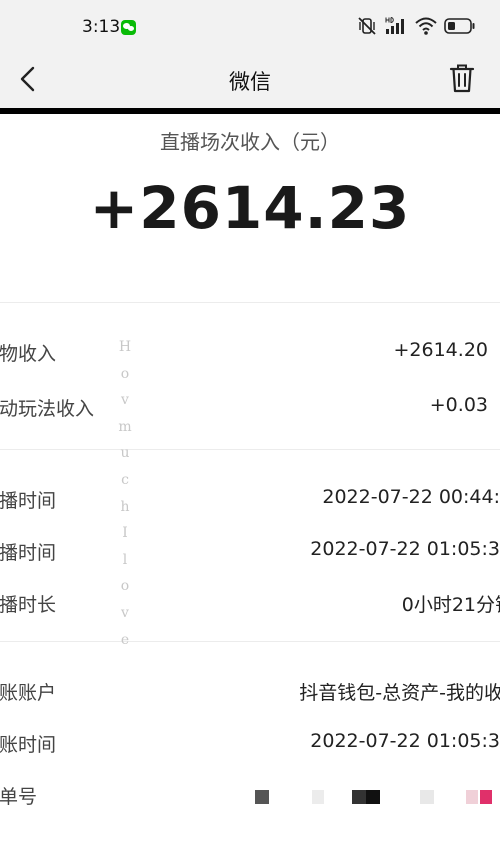 Image resolution: width=500 pixels, height=866 pixels. I want to click on row-label: 开播时长, so click(28, 605).